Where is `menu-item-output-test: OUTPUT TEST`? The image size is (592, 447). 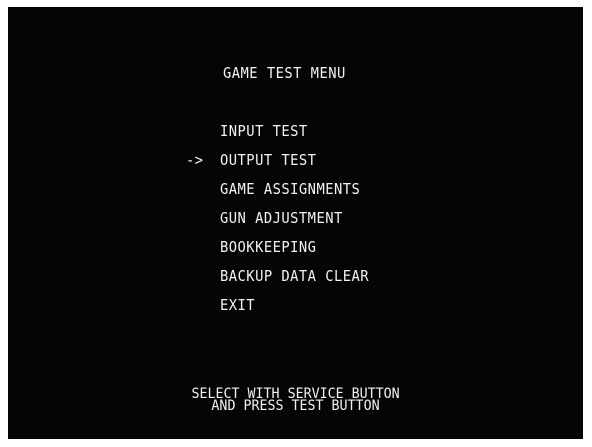 menu-item-output-test: OUTPUT TEST is located at coordinates (268, 160).